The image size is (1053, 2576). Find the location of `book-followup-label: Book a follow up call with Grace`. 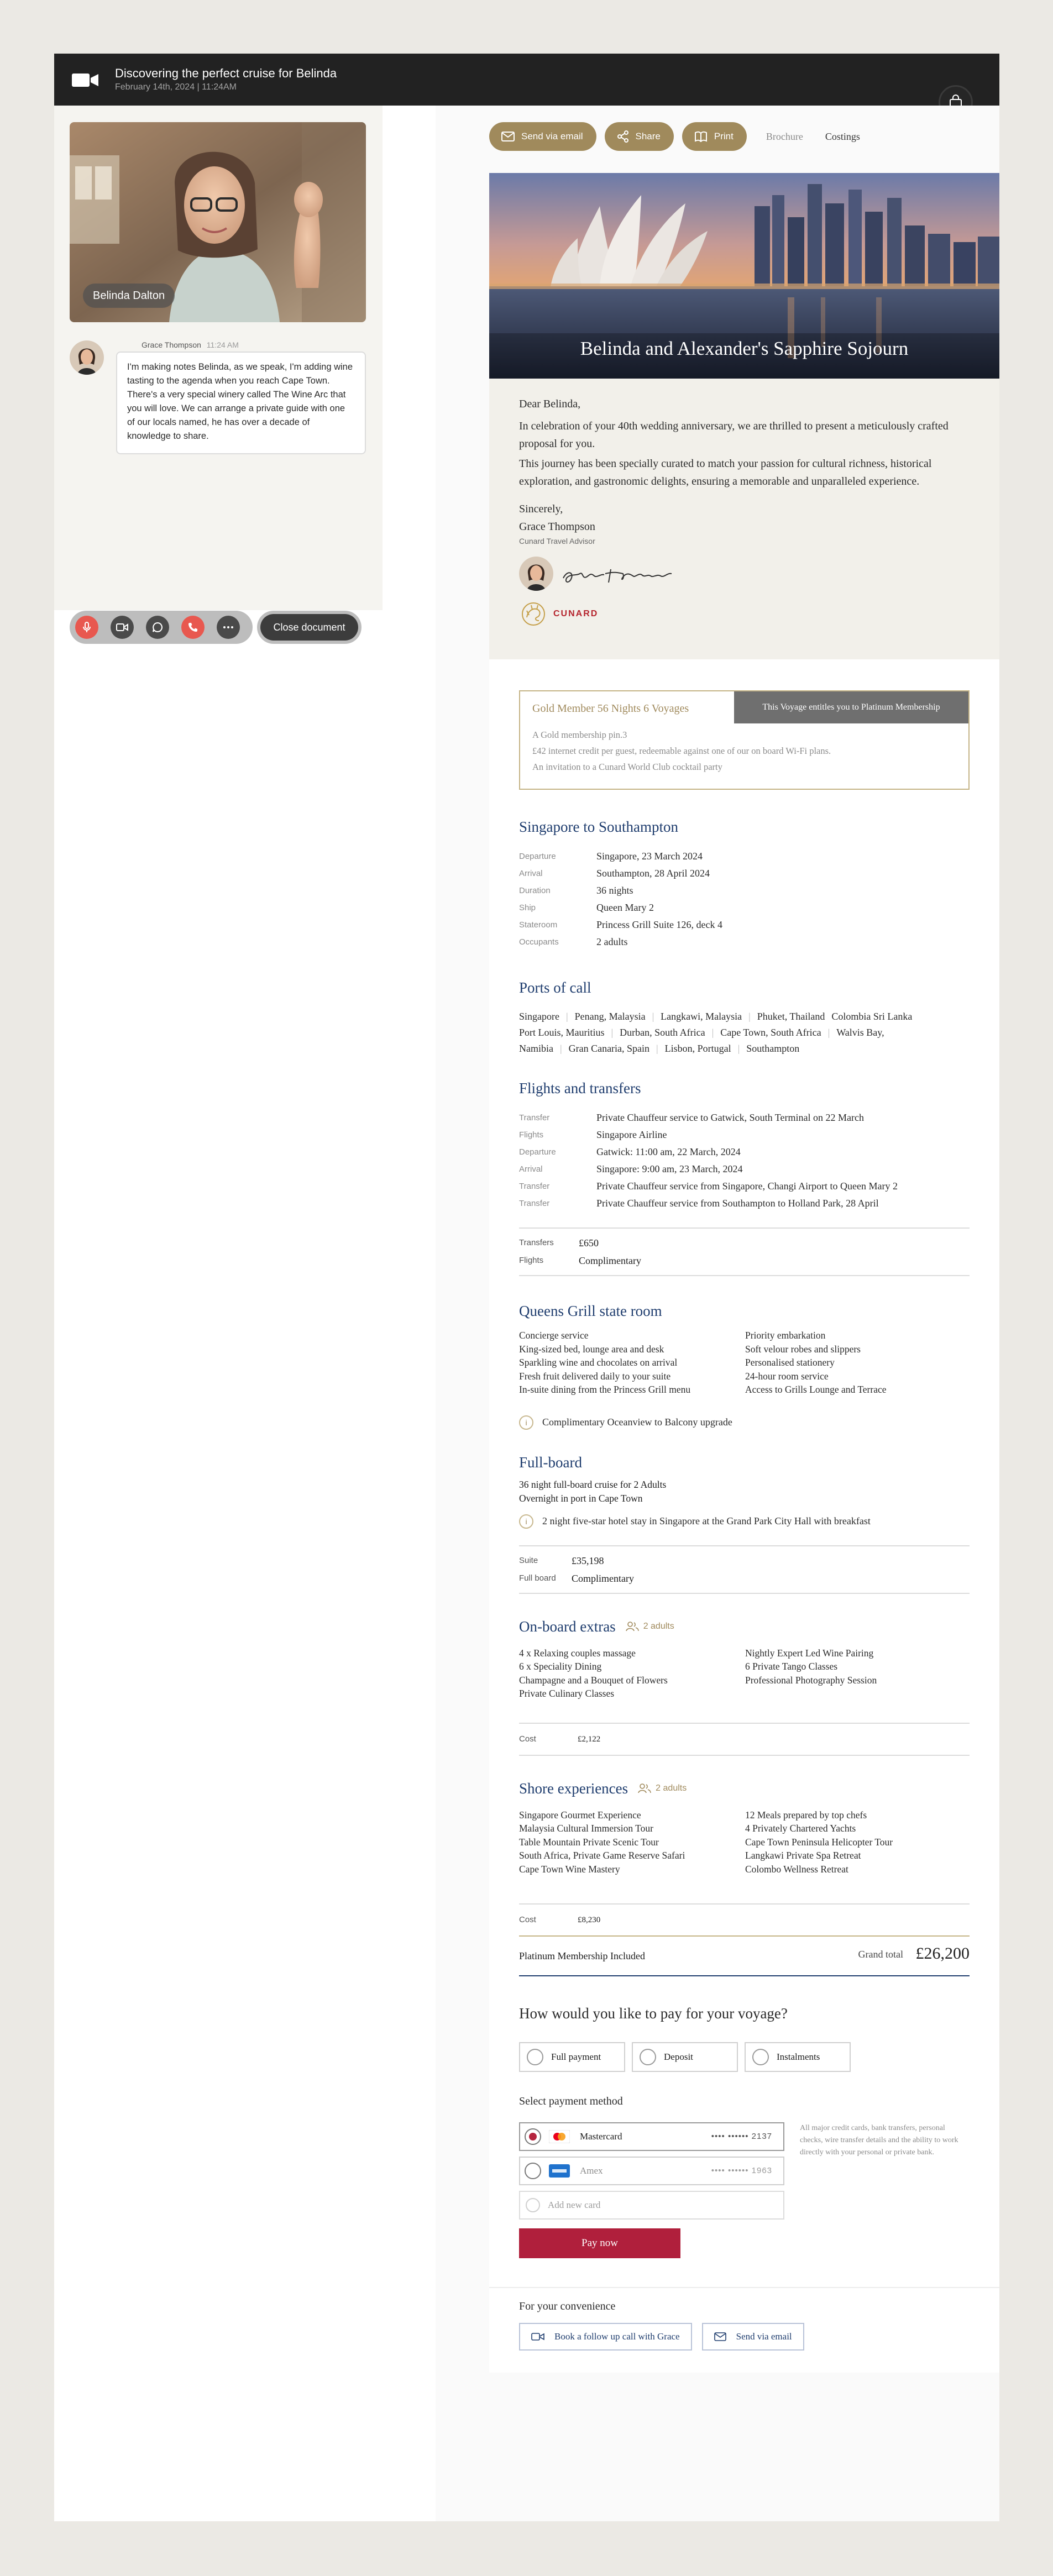

book-followup-label: Book a follow up call with Grace is located at coordinates (617, 2336).